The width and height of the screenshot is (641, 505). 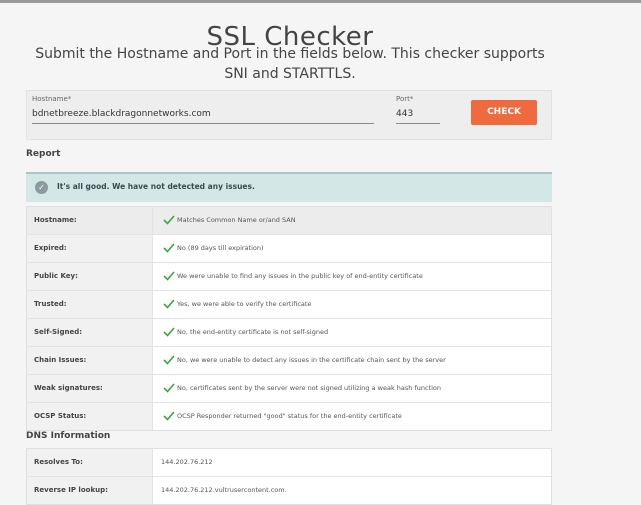 I want to click on row-value: No (89 days till expiration), so click(x=220, y=248).